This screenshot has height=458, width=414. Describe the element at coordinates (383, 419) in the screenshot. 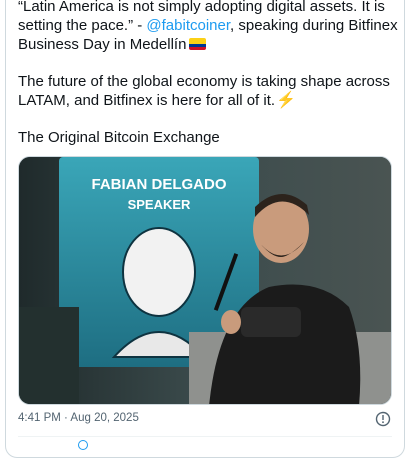

I see `info-icon` at that location.